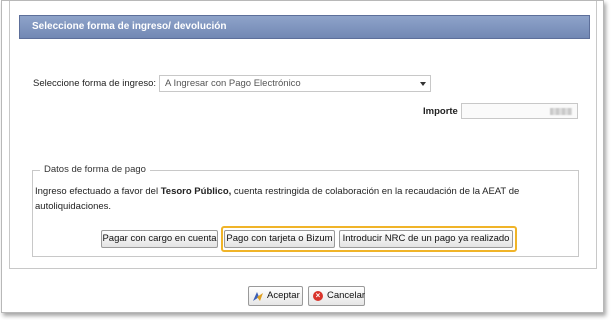 The image size is (612, 320). What do you see at coordinates (233, 83) in the screenshot?
I see `ingreso-selected-value: A Ingresar con Pago Electrónico` at bounding box center [233, 83].